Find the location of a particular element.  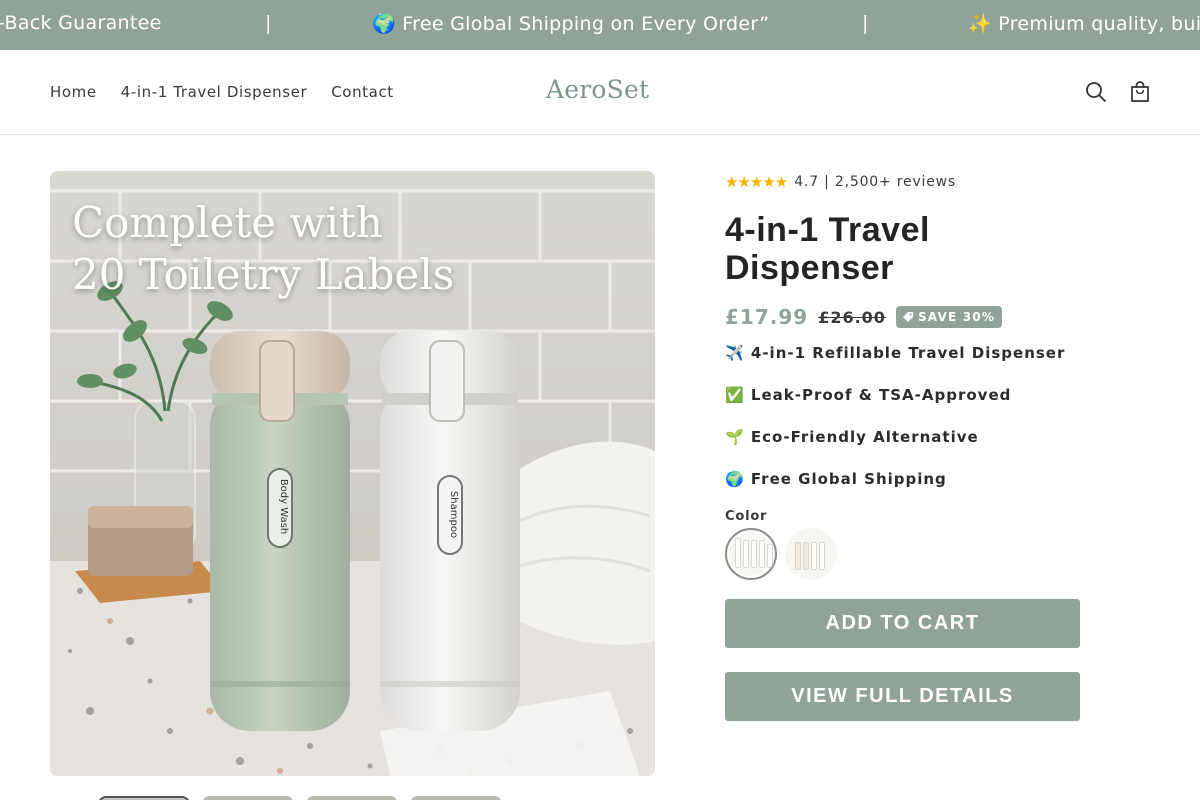

rating: ★★★★★ 4.7 | 2,500+ reviews is located at coordinates (935, 182).